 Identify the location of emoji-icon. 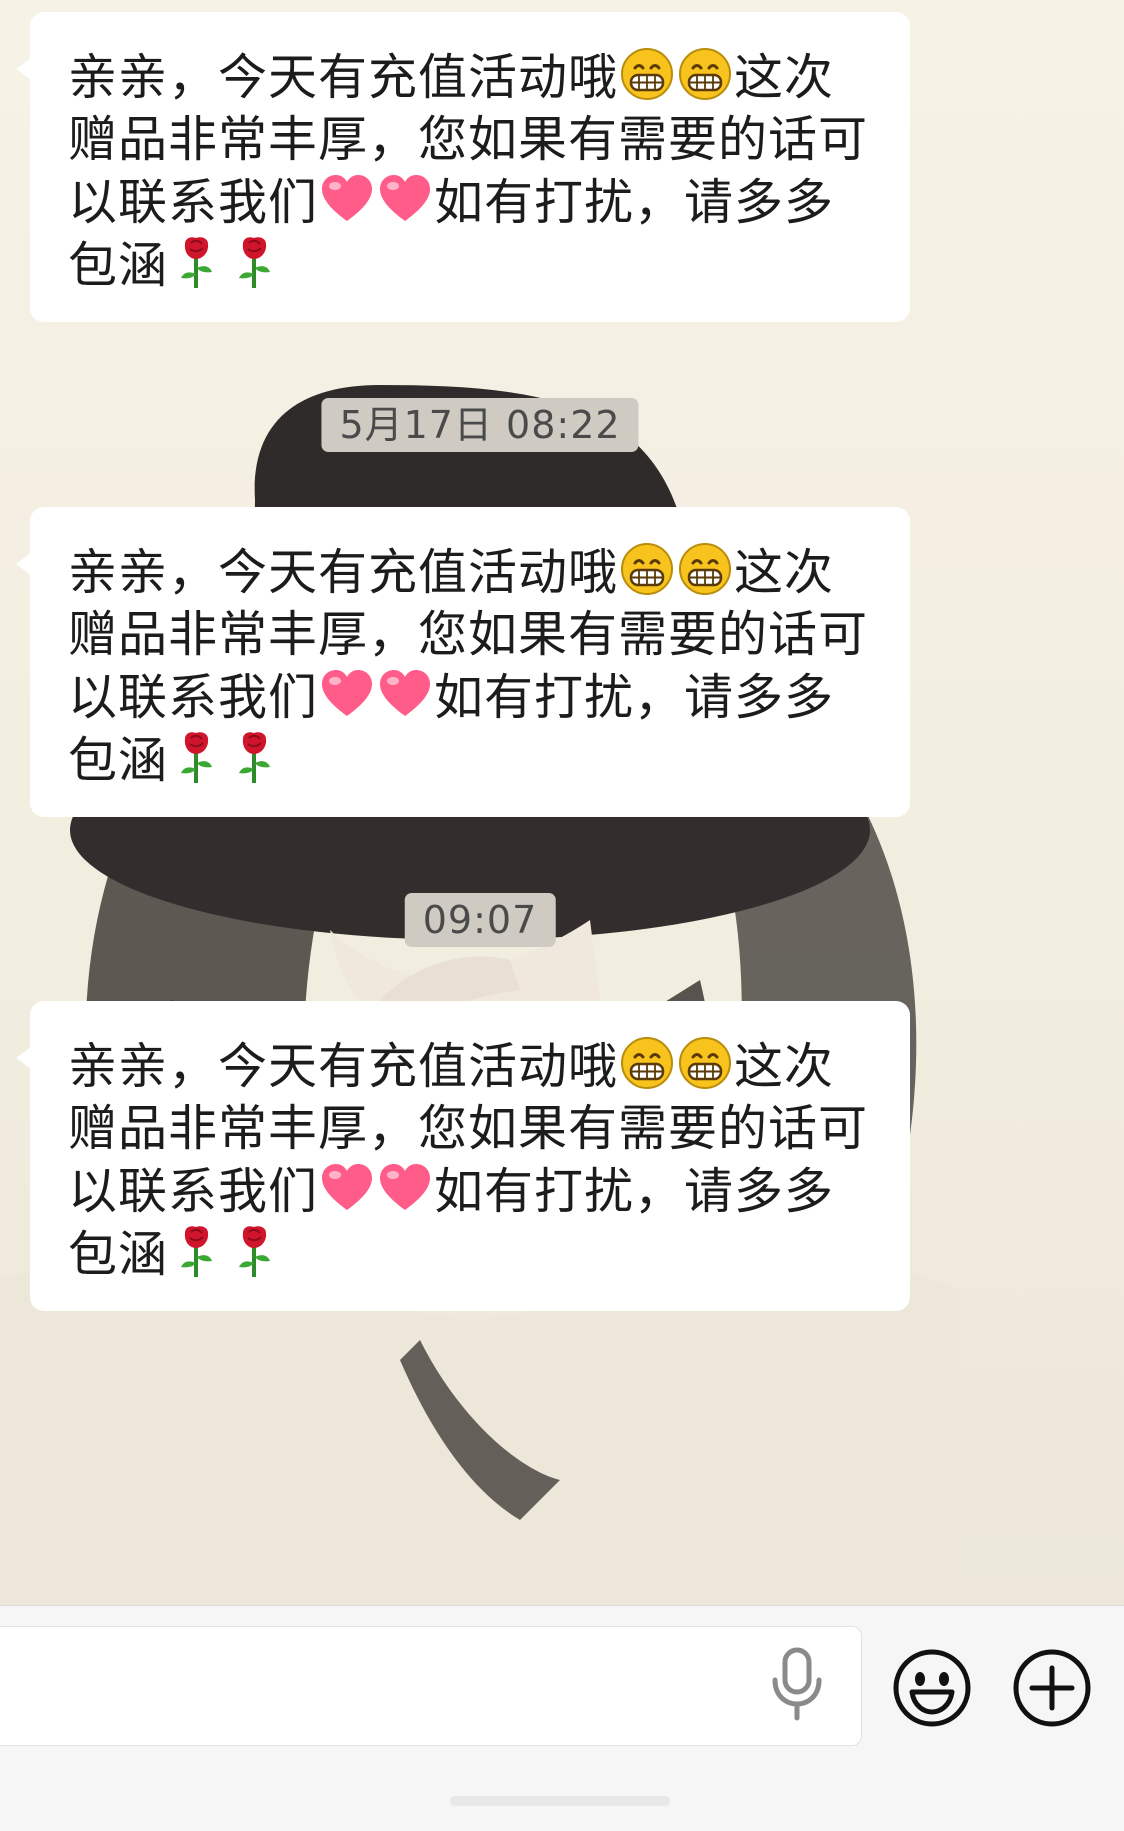
(932, 1688).